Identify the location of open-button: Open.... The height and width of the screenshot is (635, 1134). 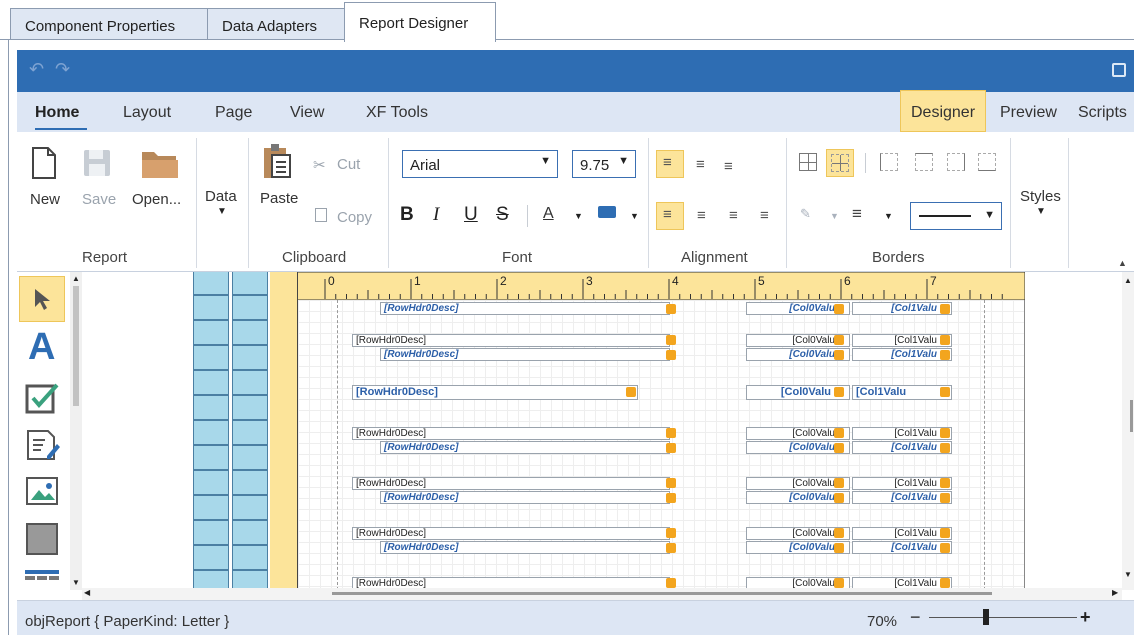
(156, 199).